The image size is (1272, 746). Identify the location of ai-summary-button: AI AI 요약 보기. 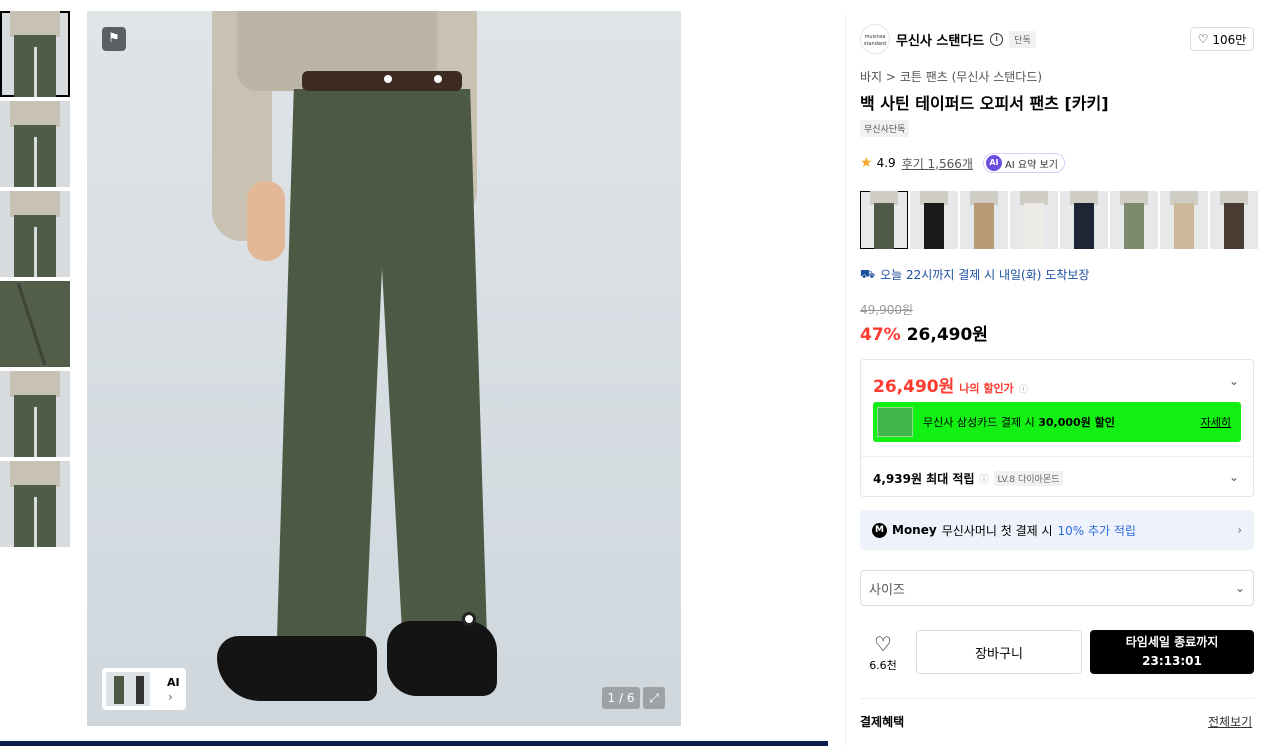
(1023, 163).